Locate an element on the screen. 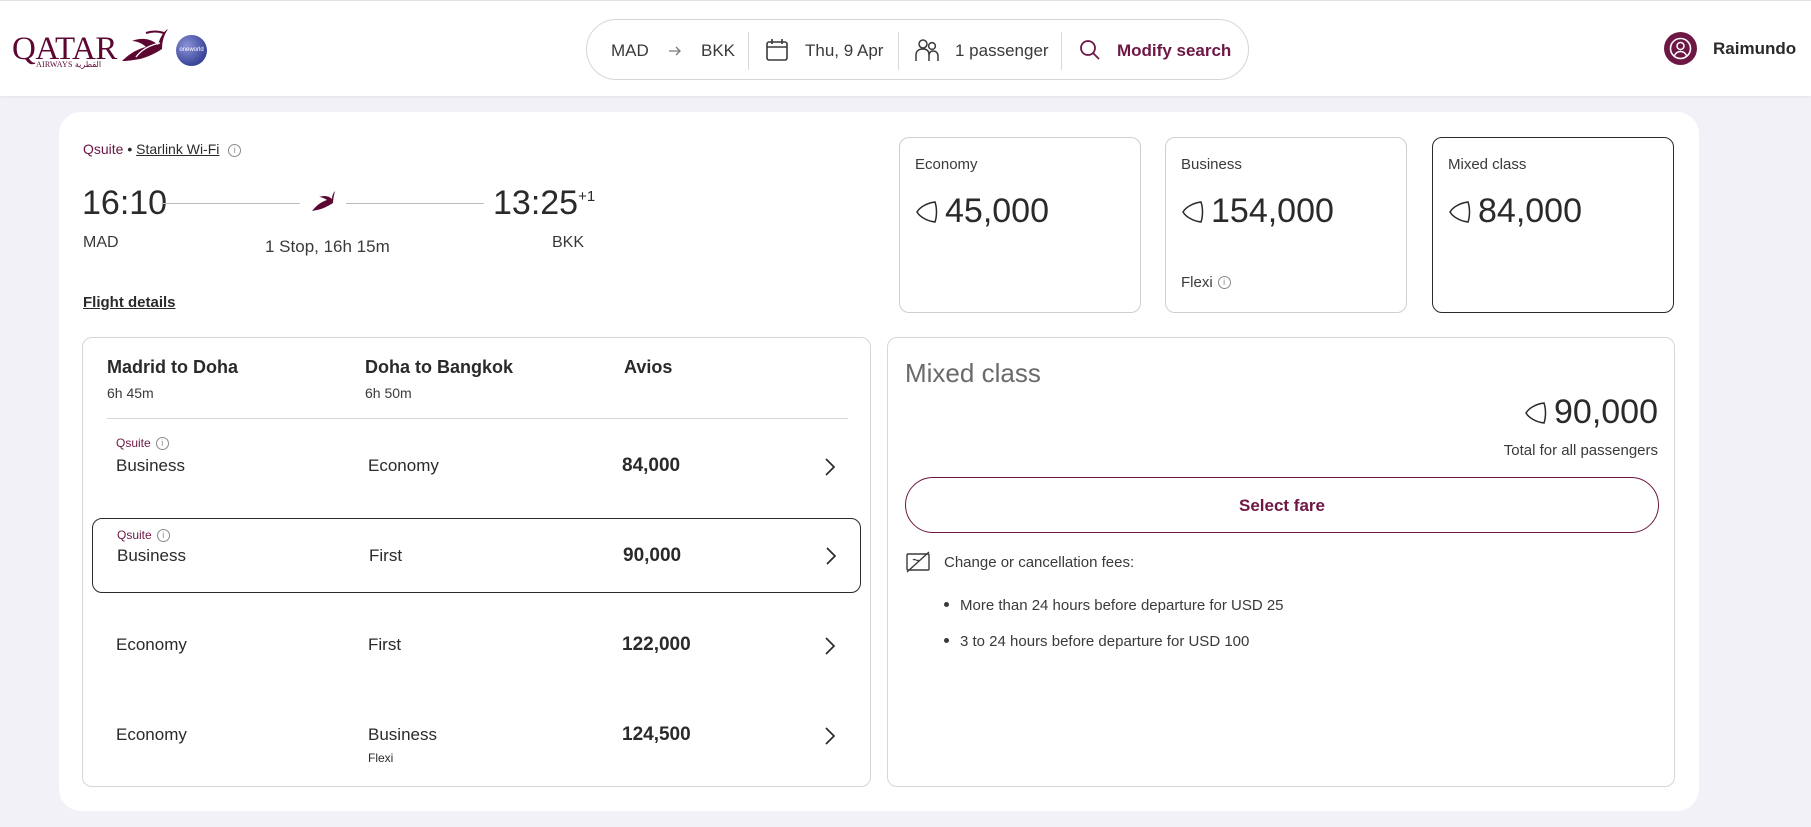  origin-code: MAD is located at coordinates (101, 242).